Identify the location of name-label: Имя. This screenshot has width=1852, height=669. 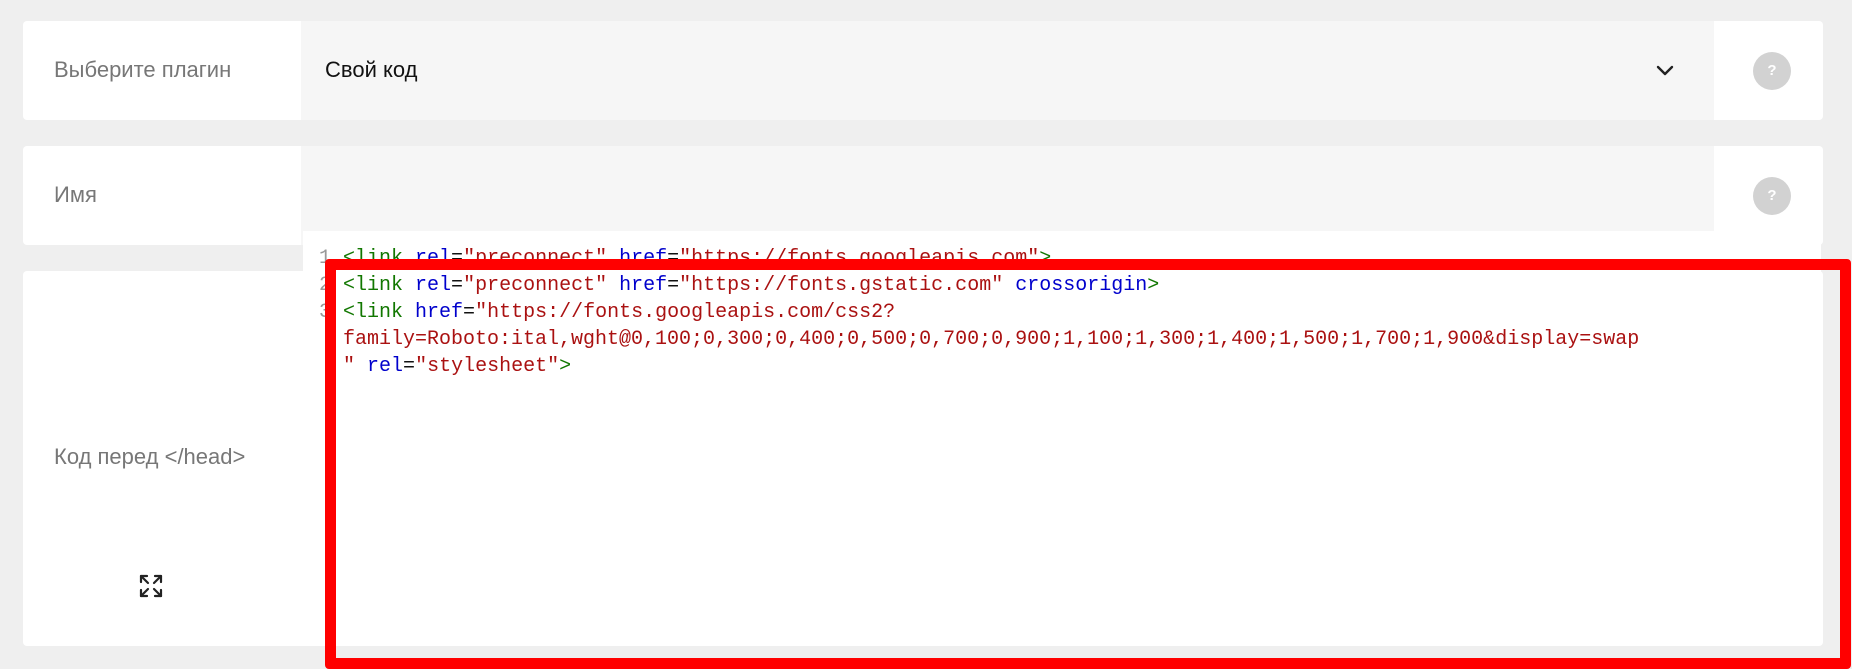
(75, 194).